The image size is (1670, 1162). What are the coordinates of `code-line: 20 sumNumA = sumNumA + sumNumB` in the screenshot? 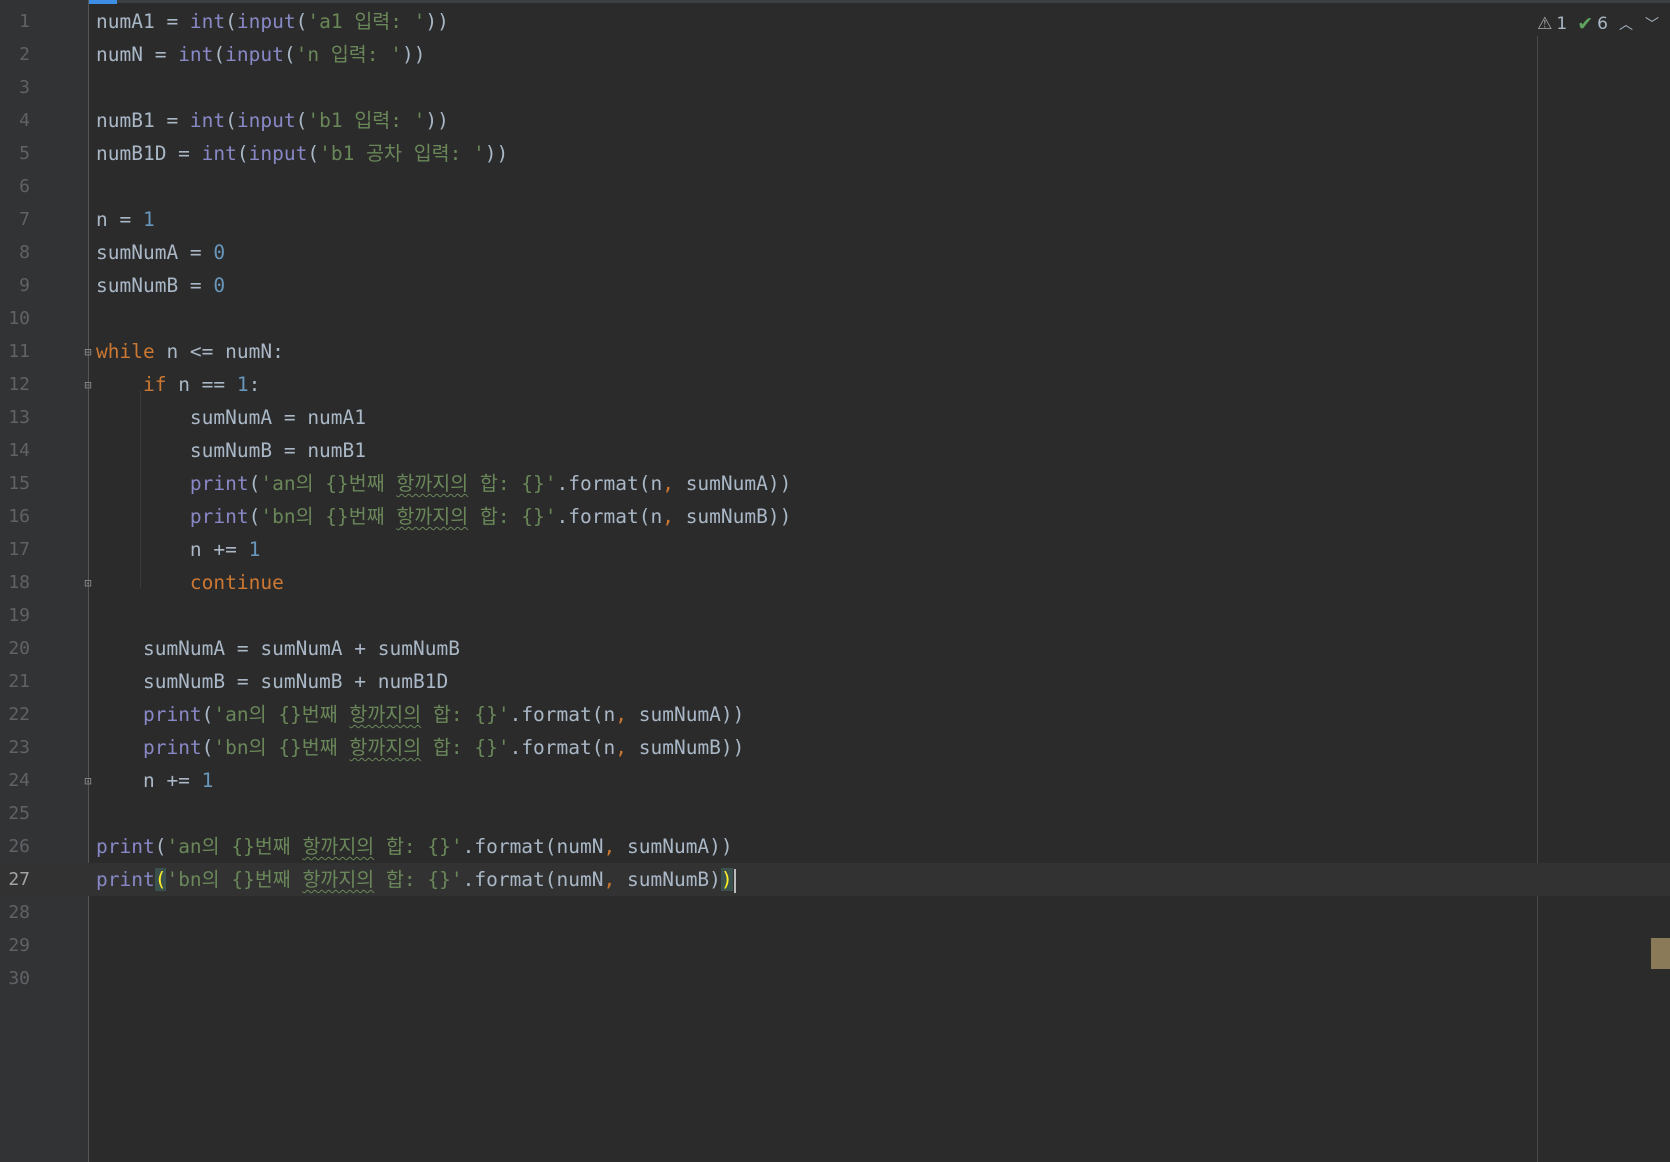 It's located at (835, 648).